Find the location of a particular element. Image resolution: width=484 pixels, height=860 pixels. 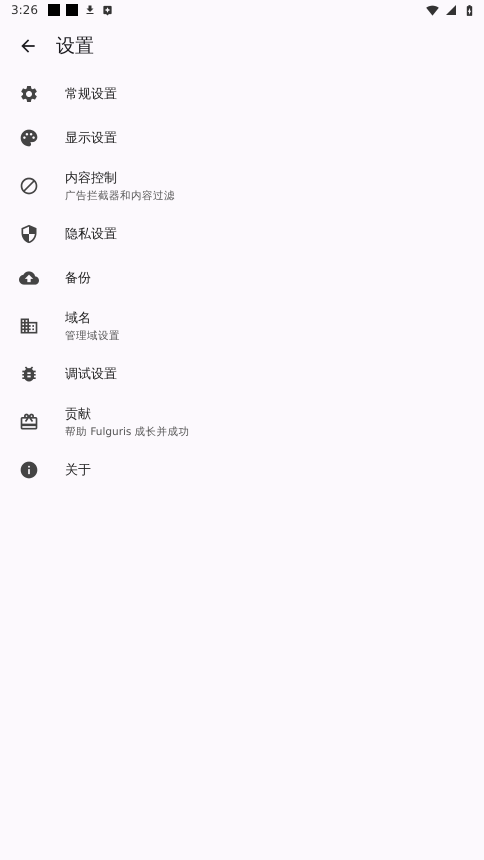

block-icon is located at coordinates (29, 186).